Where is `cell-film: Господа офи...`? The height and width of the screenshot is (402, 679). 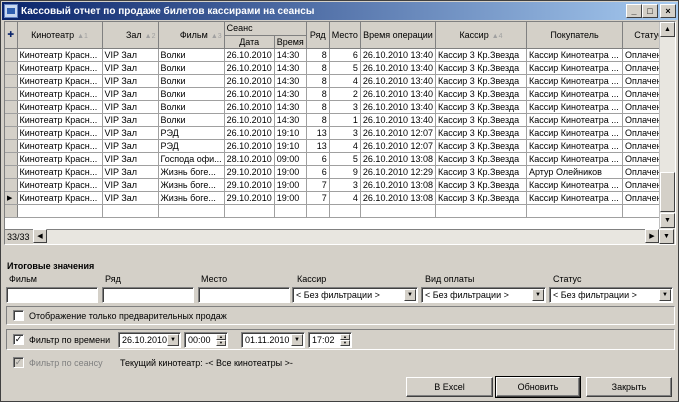 cell-film: Господа офи... is located at coordinates (191, 159).